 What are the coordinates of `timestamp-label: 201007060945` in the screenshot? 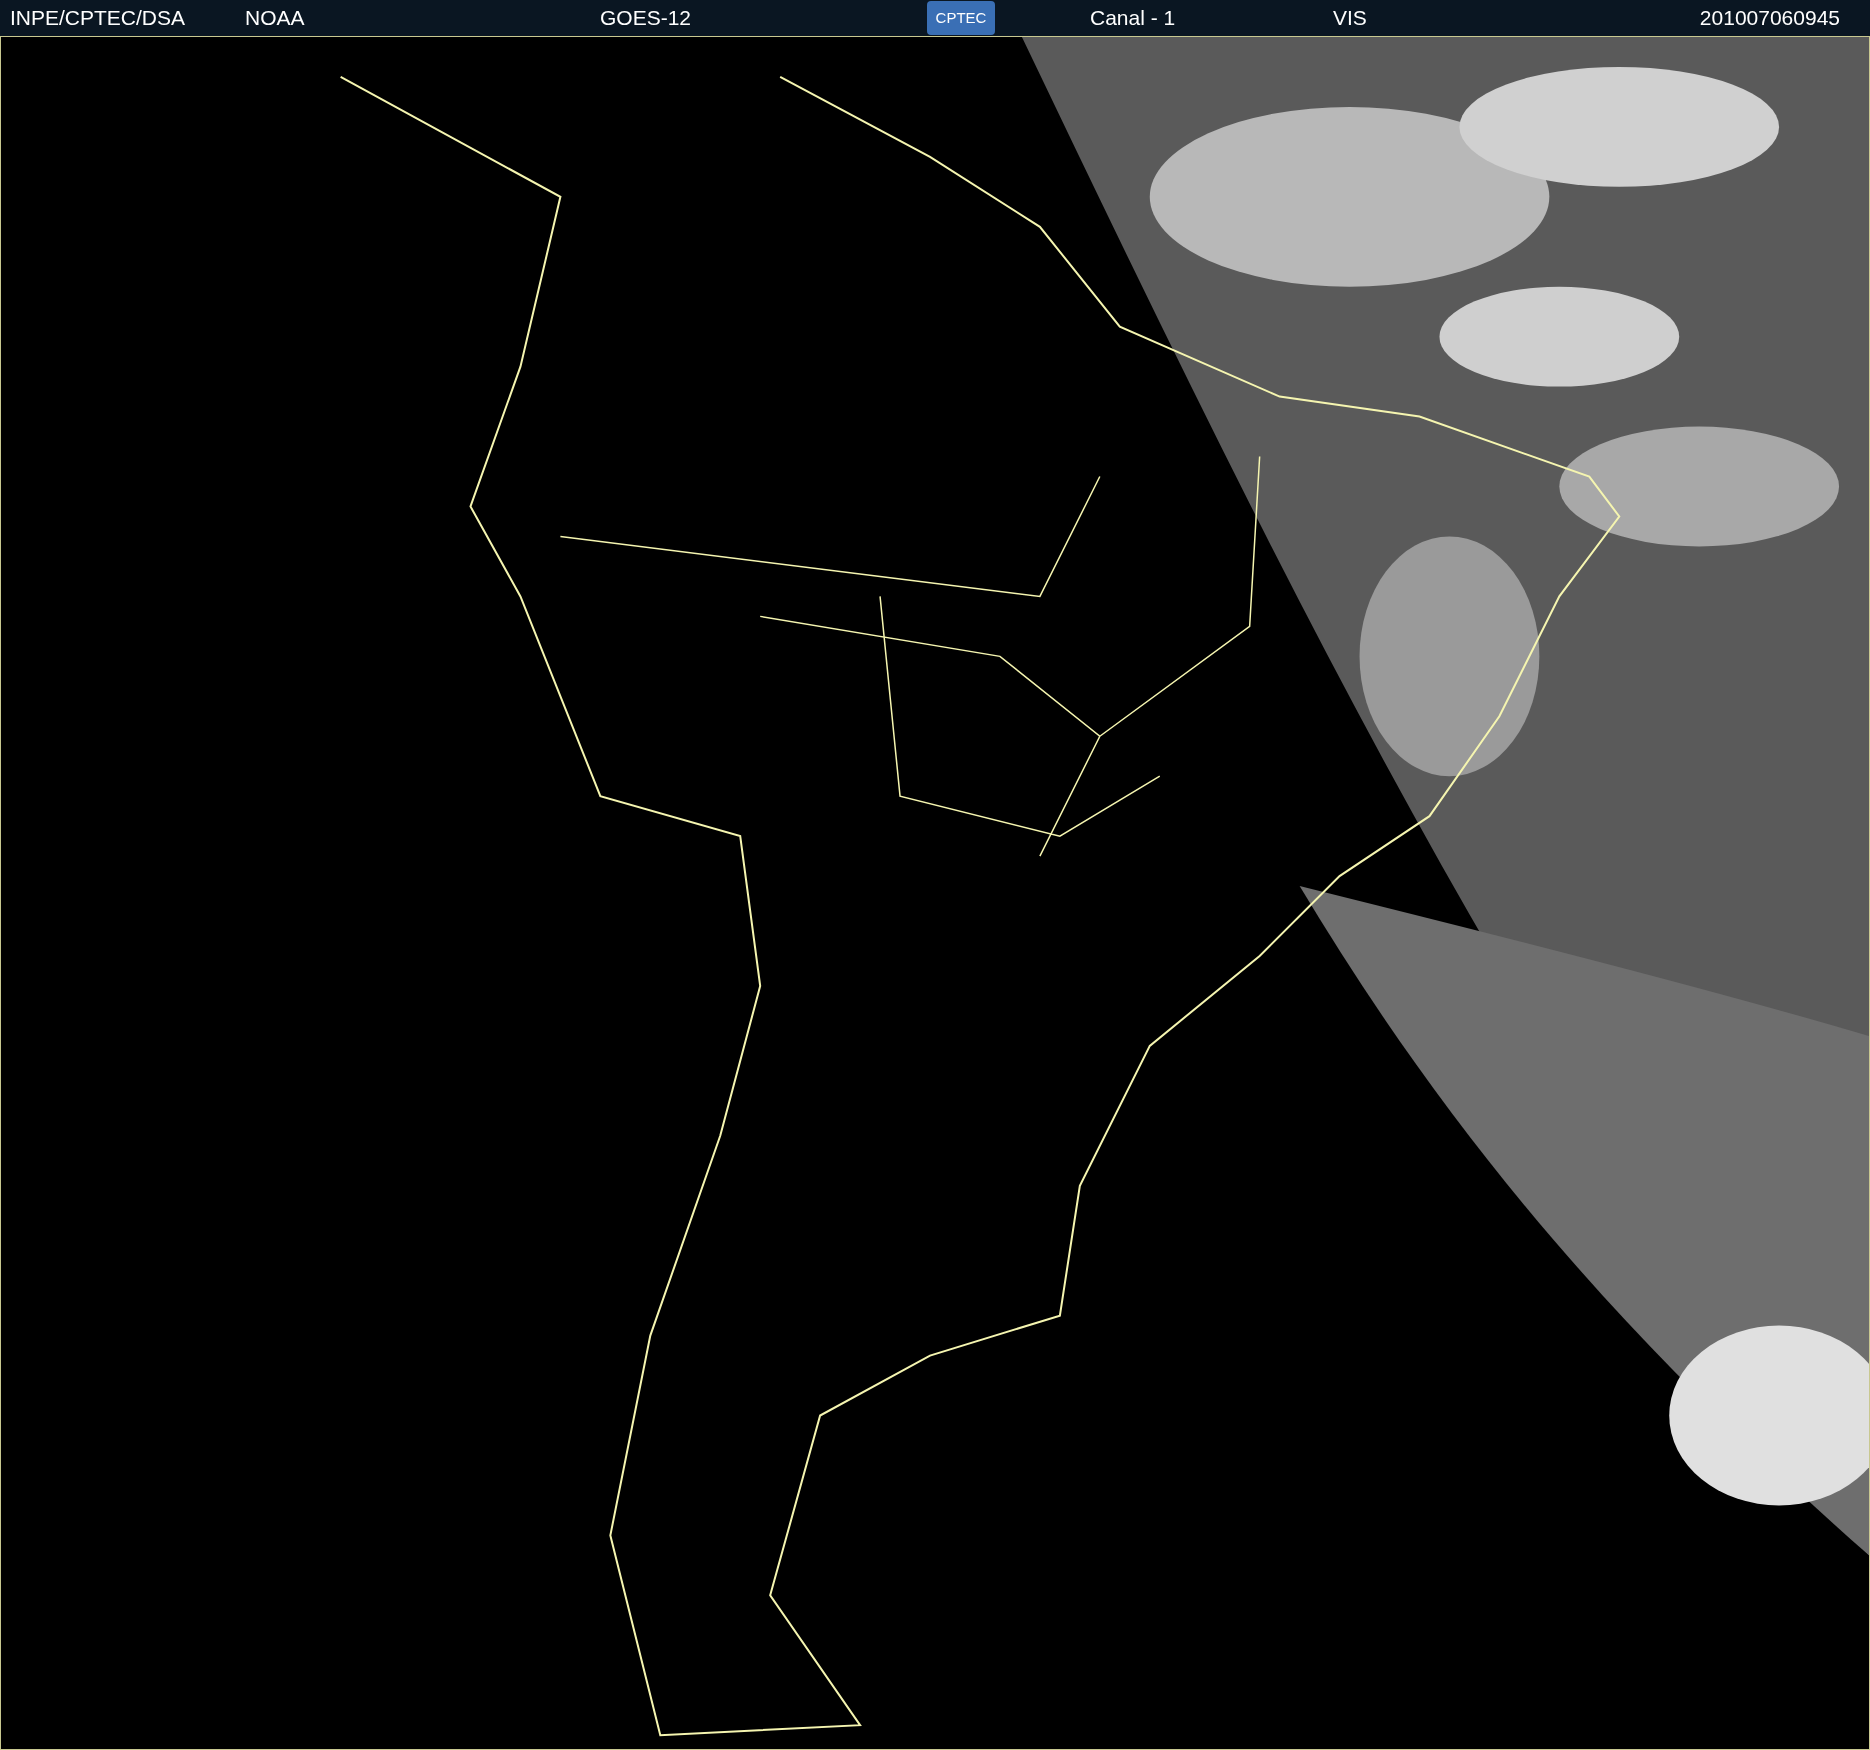 It's located at (1770, 18).